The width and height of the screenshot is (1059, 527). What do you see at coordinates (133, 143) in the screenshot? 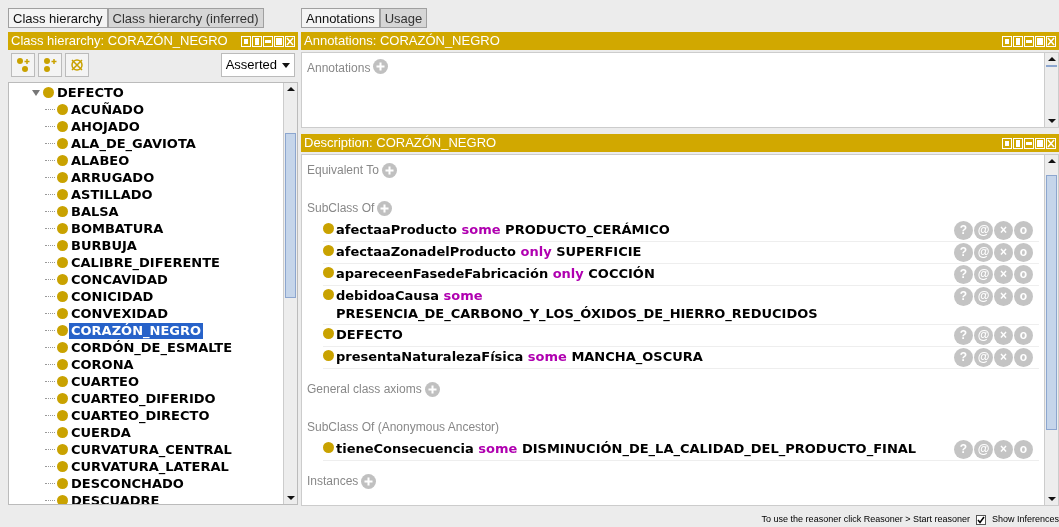
I see `tree-item: ALA_DE_GAVIOTA` at bounding box center [133, 143].